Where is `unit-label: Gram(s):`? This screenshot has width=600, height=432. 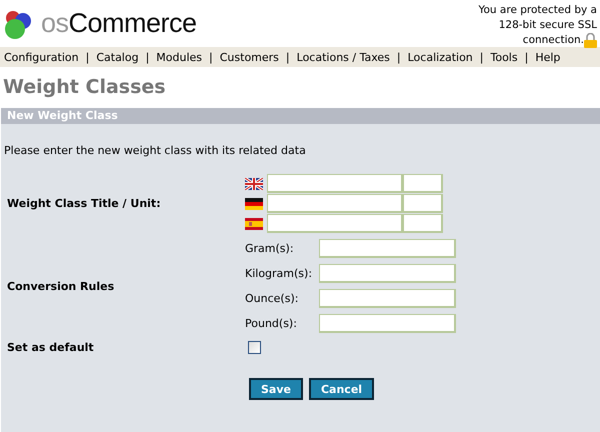 unit-label: Gram(s): is located at coordinates (270, 248).